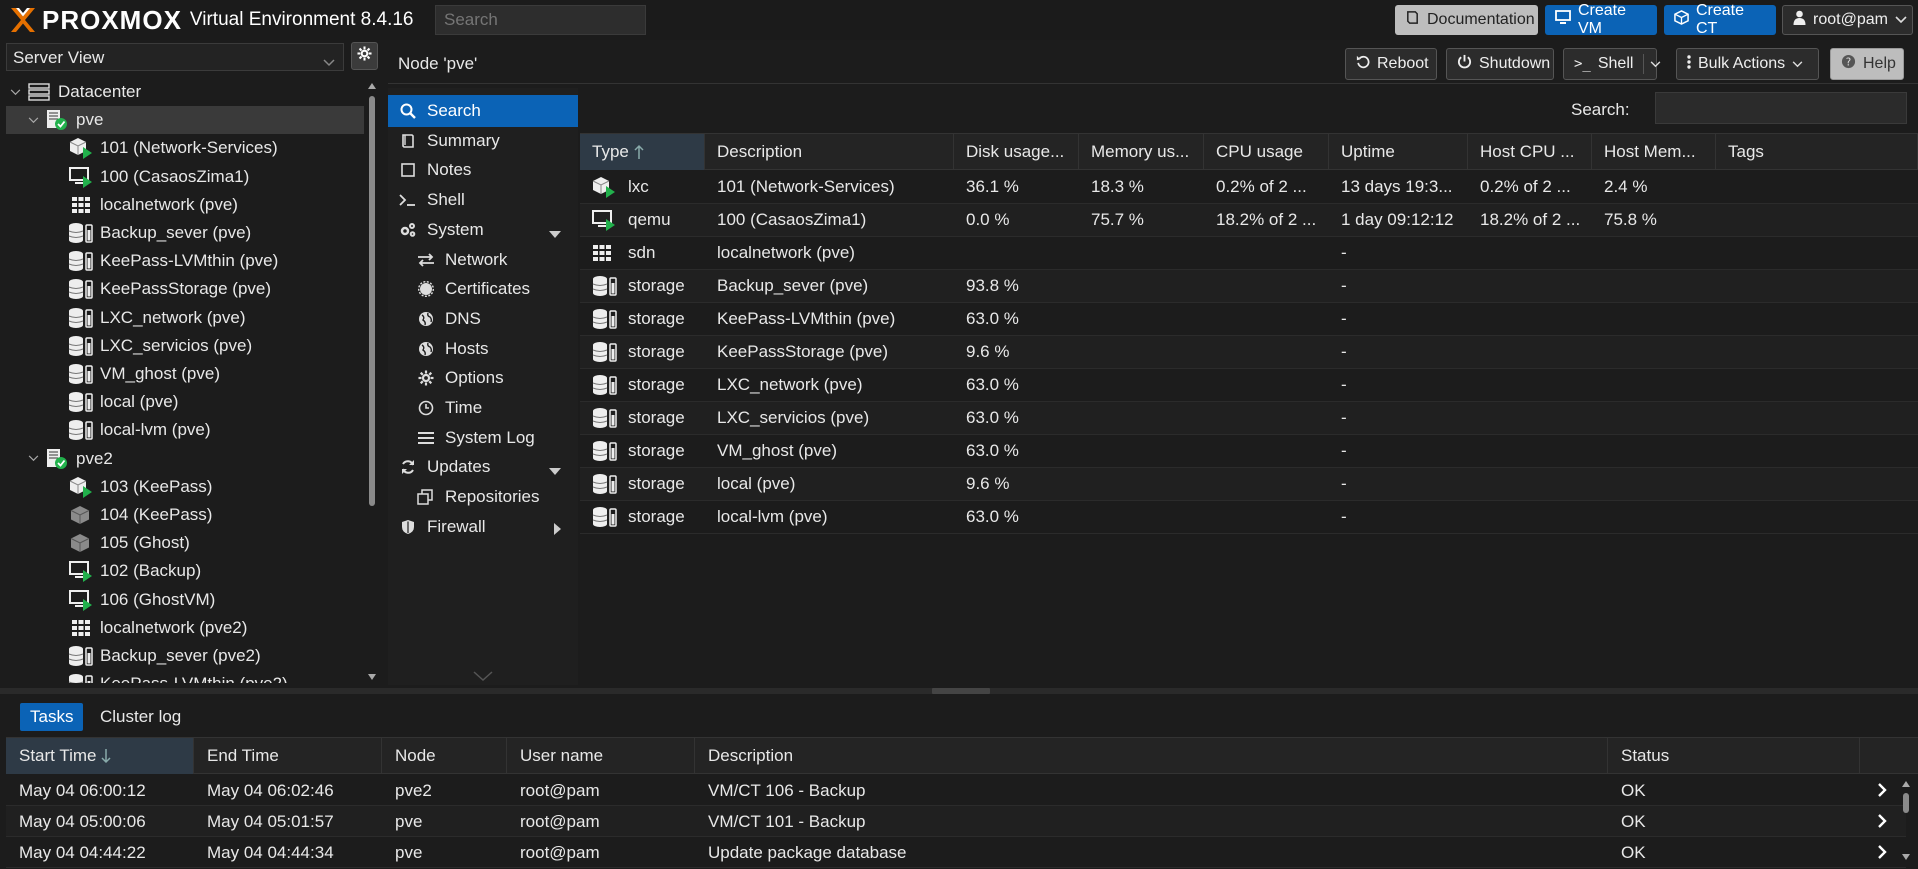 This screenshot has height=869, width=1918. I want to click on tab-tasks: Tasks, so click(52, 717).